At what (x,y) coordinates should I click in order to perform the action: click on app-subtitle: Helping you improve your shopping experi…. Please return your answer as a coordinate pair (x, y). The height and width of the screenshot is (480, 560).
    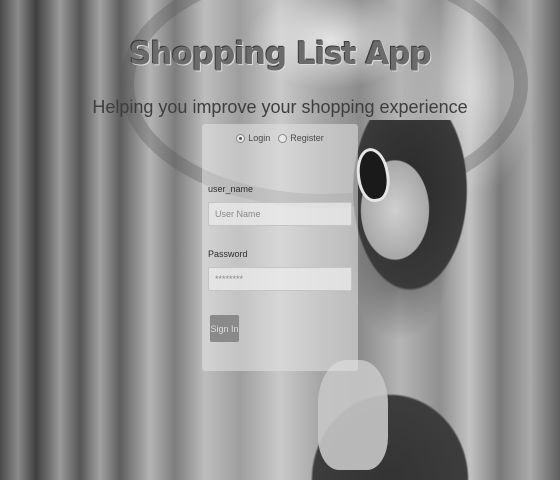
    Looking at the image, I should click on (280, 107).